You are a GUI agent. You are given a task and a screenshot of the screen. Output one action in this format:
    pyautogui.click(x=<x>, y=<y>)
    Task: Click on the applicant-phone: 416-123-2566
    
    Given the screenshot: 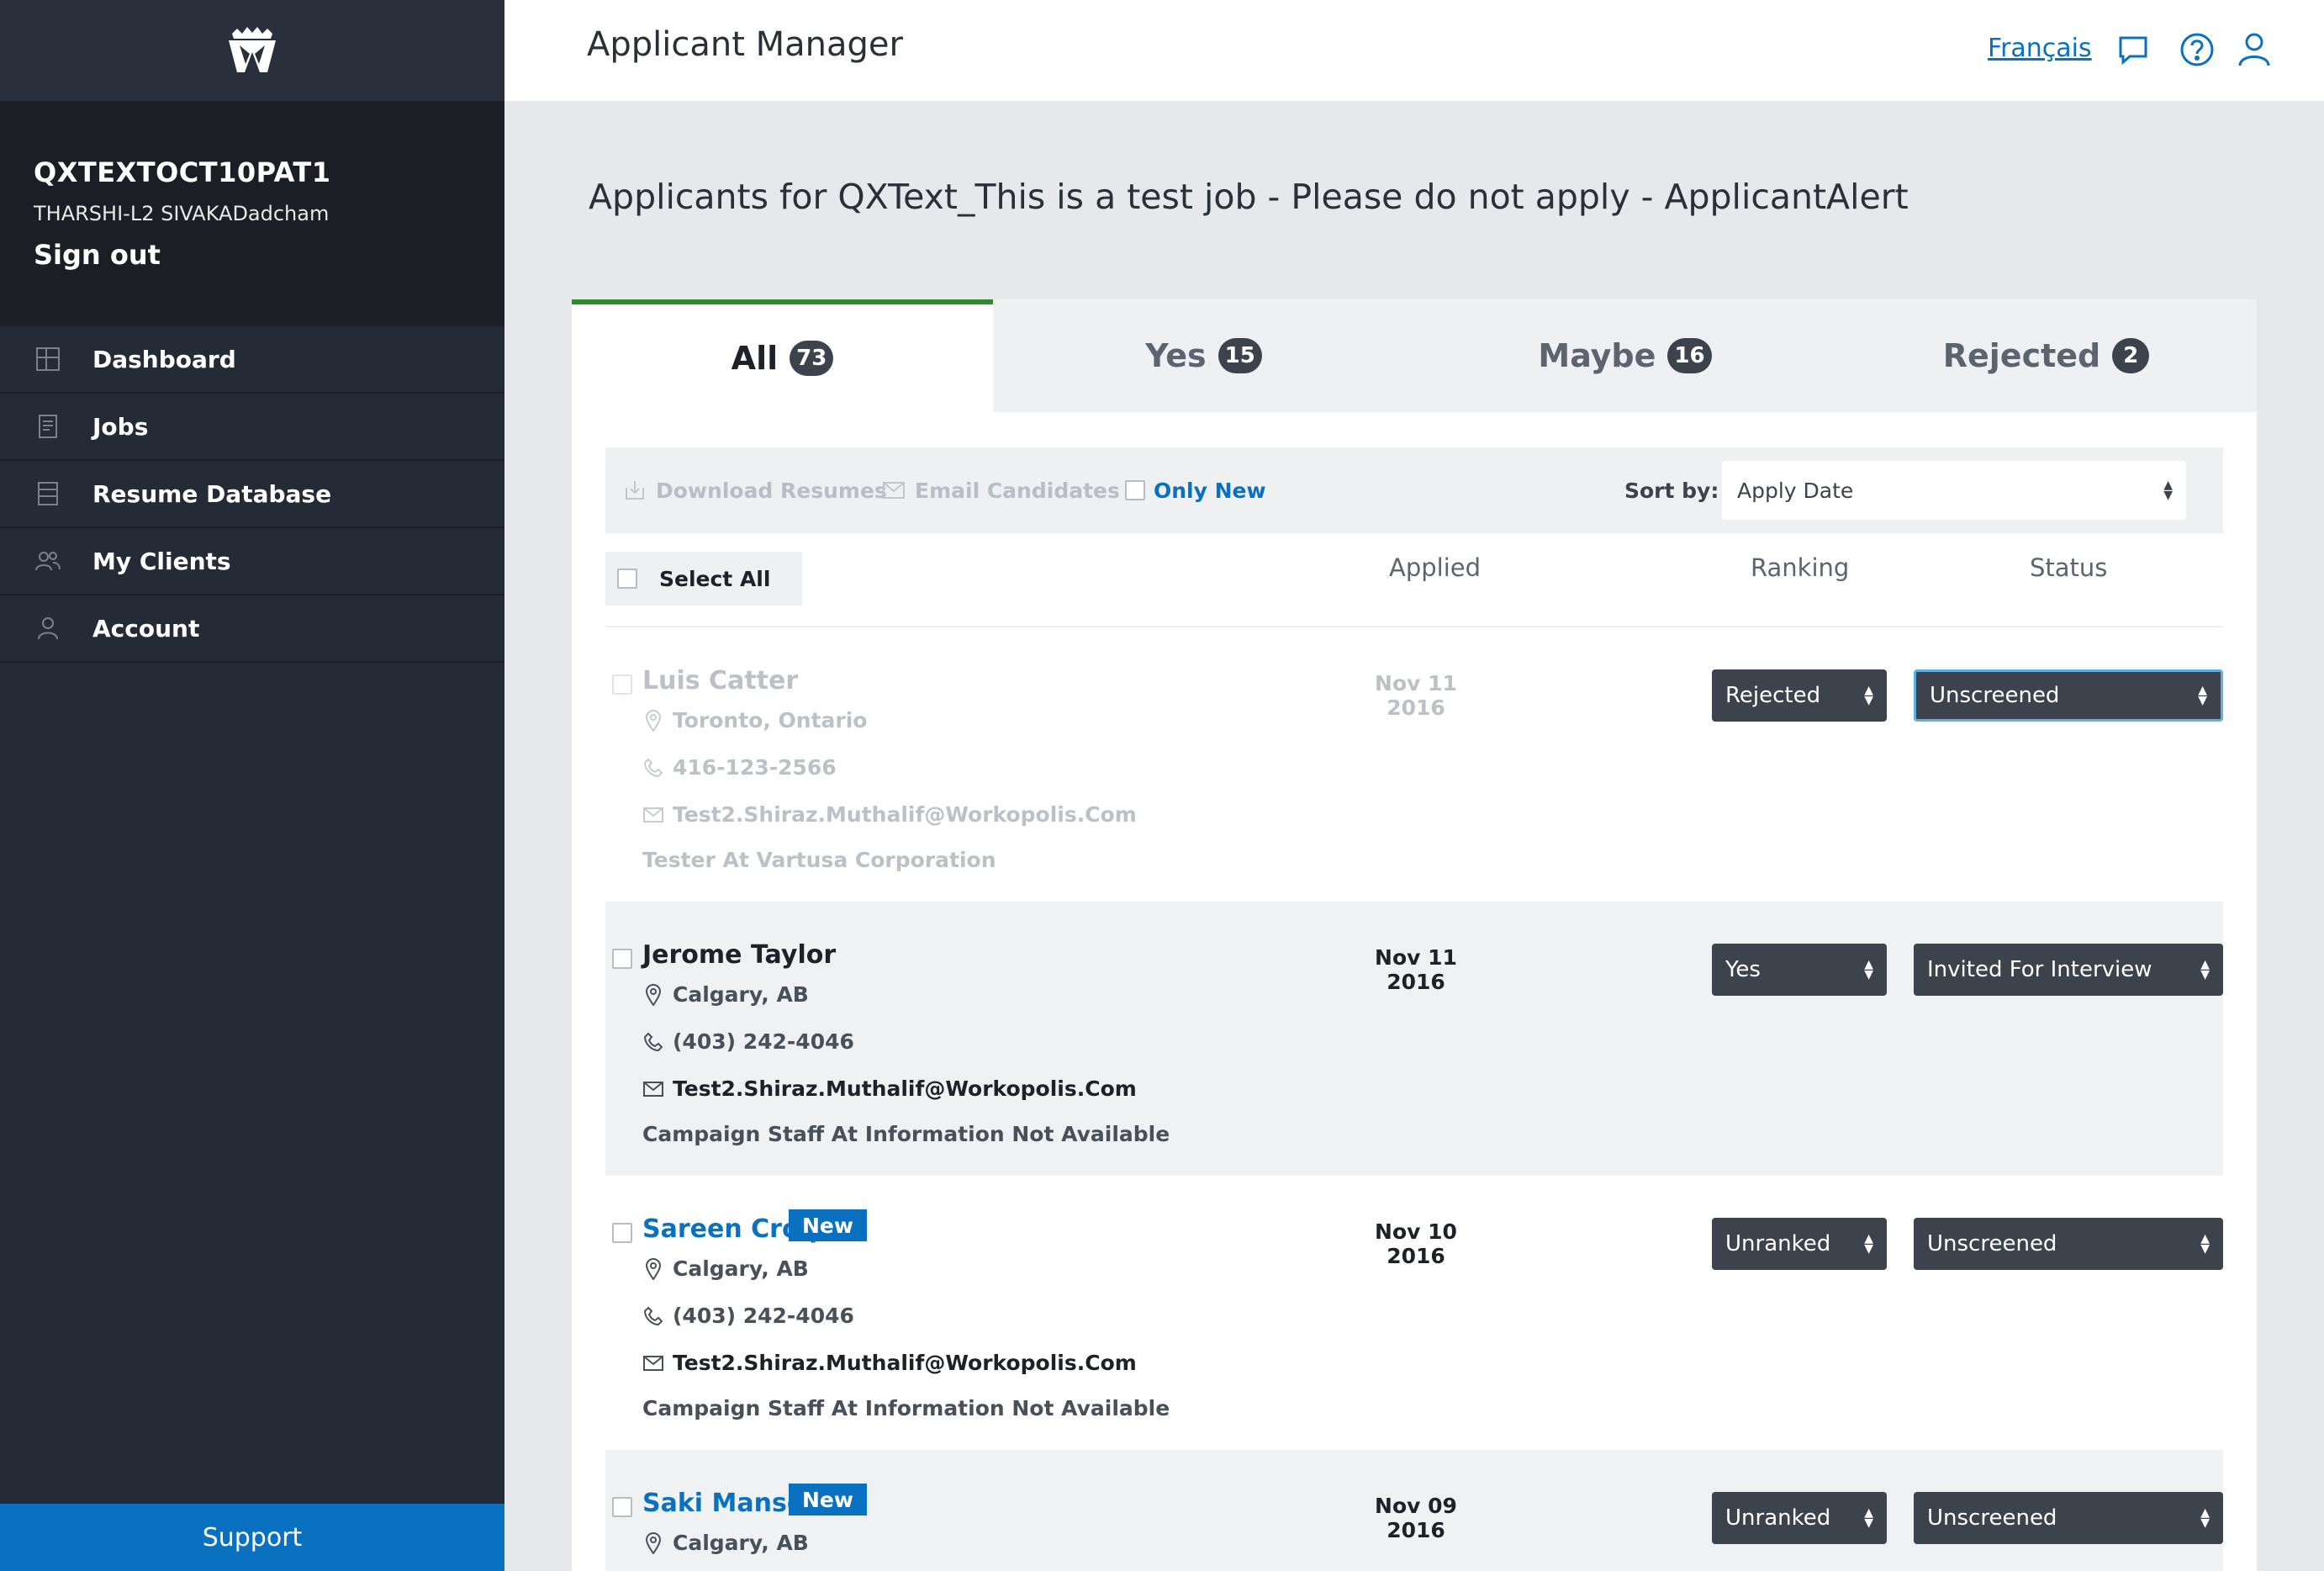 What is the action you would take?
    pyautogui.click(x=739, y=767)
    